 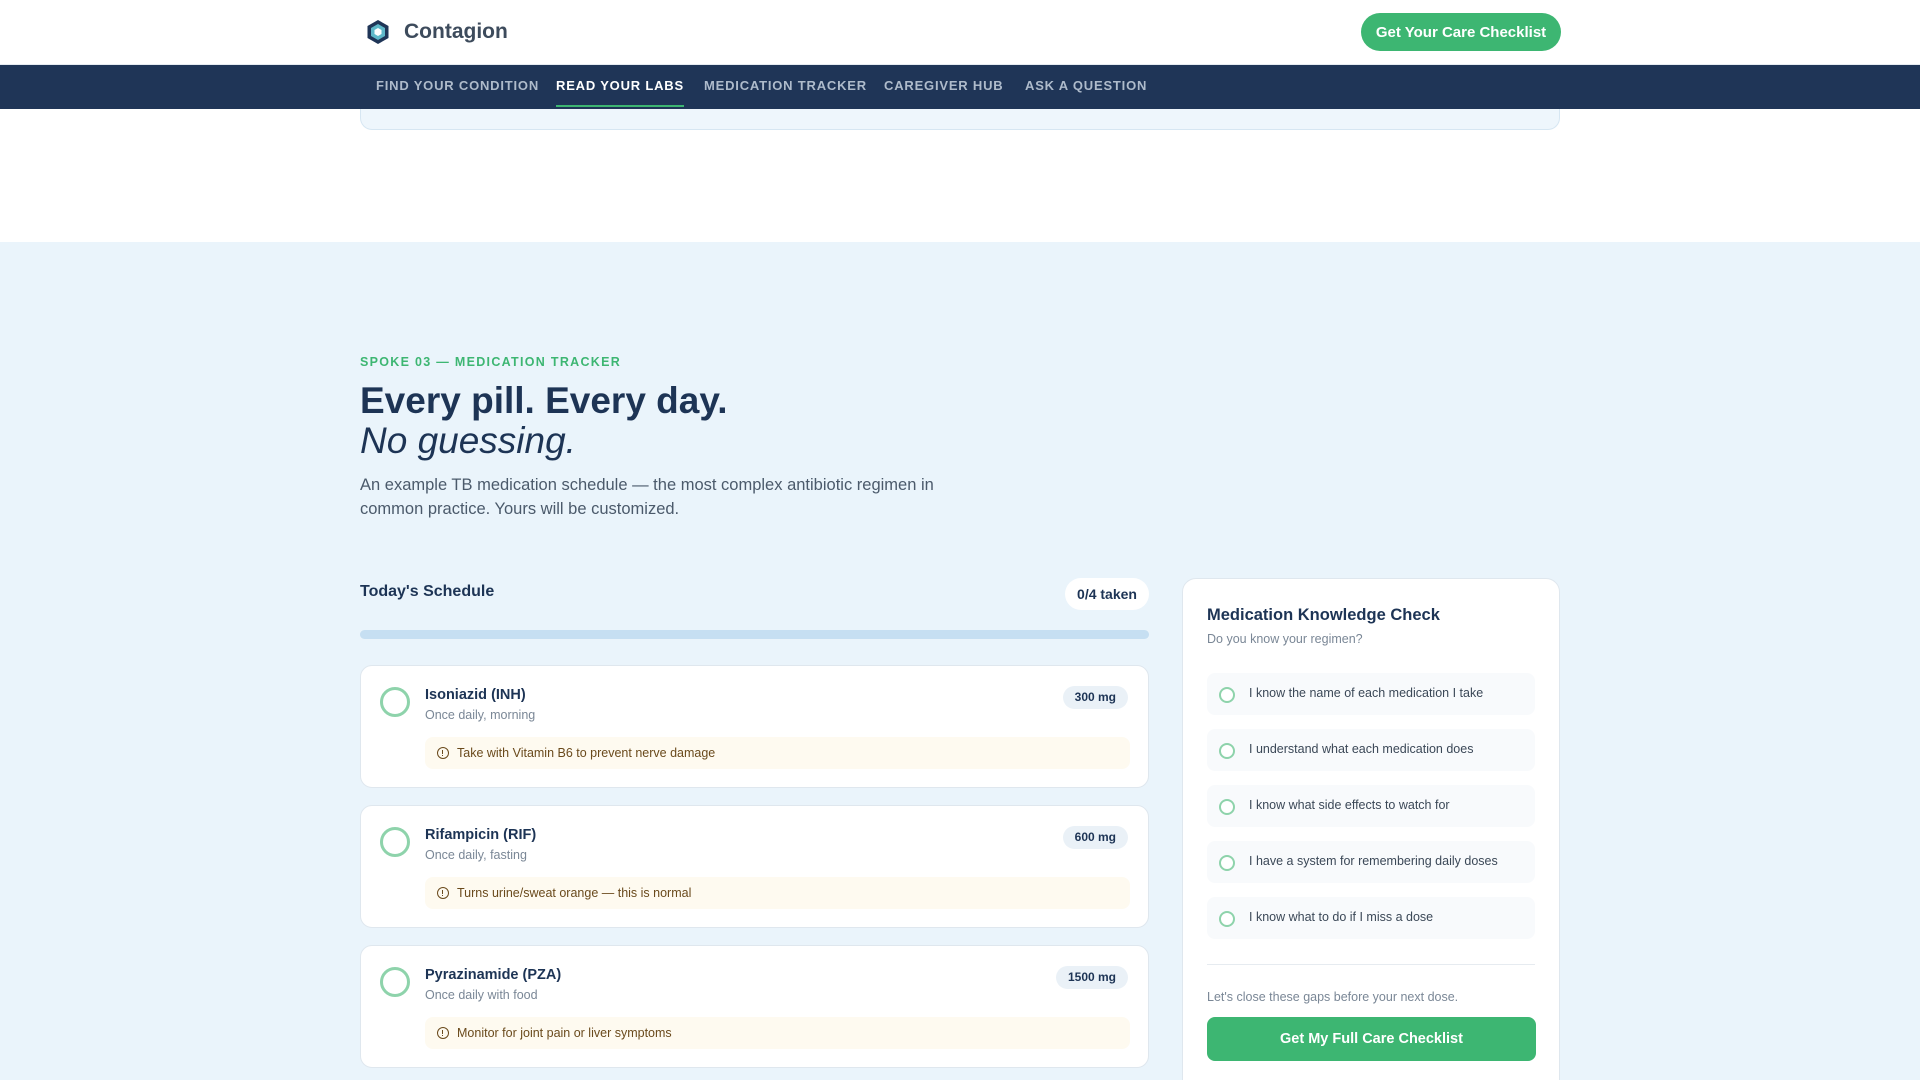 I want to click on hexagon-logo-icon, so click(x=378, y=32).